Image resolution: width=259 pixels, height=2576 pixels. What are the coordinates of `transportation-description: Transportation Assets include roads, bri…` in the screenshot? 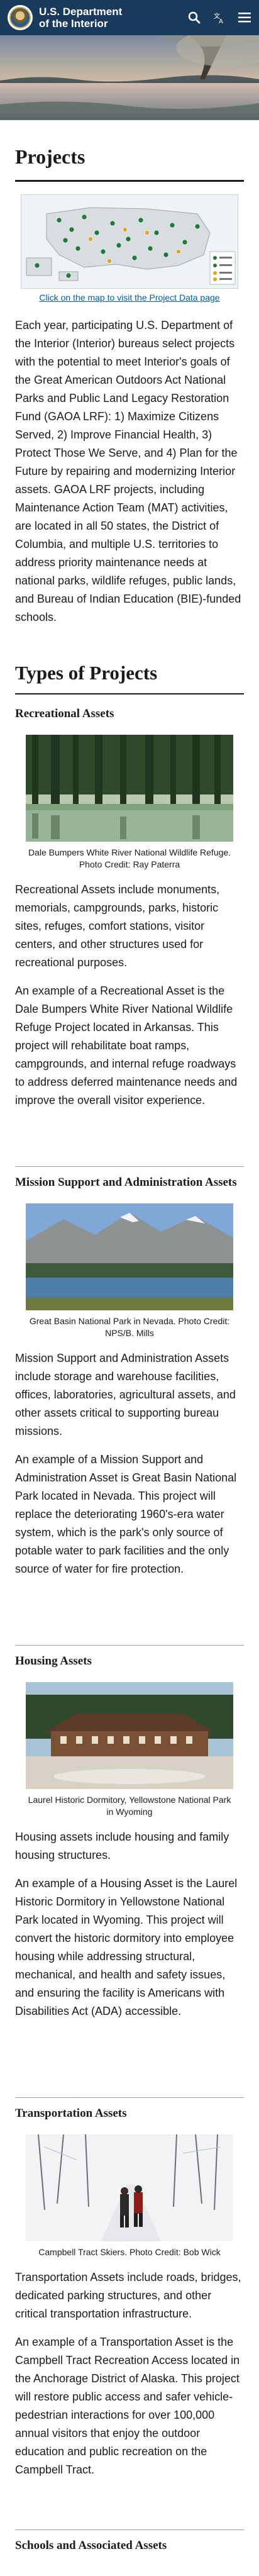 It's located at (128, 2295).